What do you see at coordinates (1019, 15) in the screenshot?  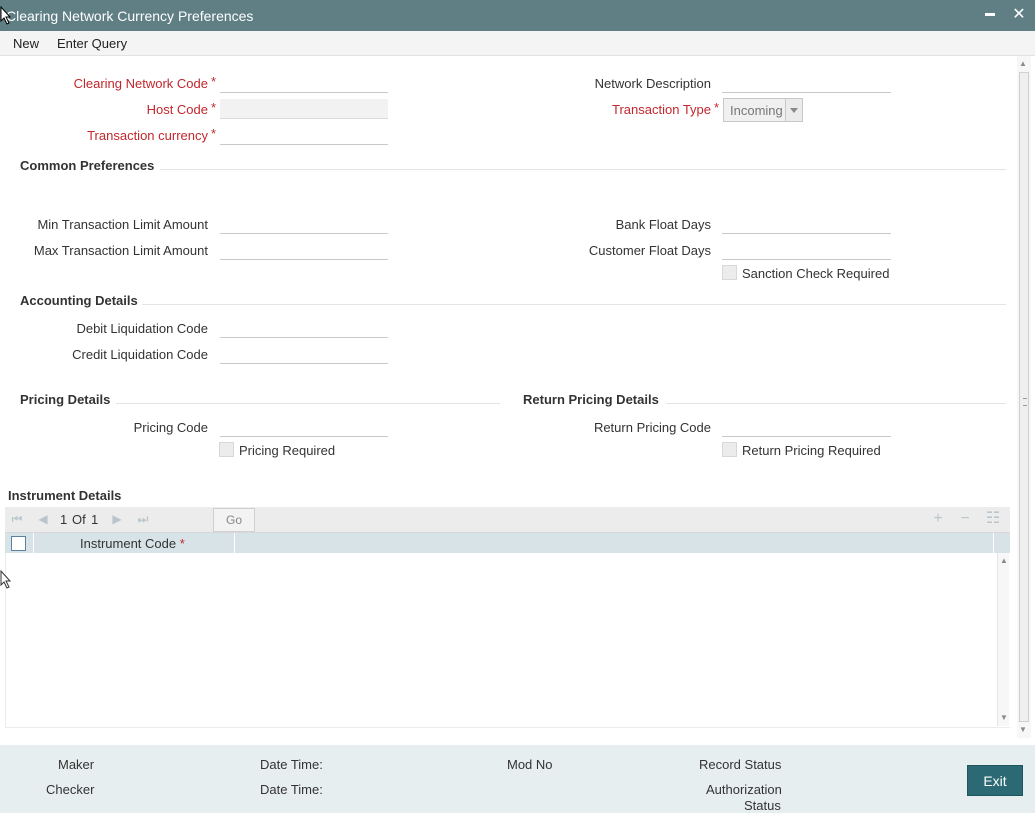 I see `close-icon: ✕` at bounding box center [1019, 15].